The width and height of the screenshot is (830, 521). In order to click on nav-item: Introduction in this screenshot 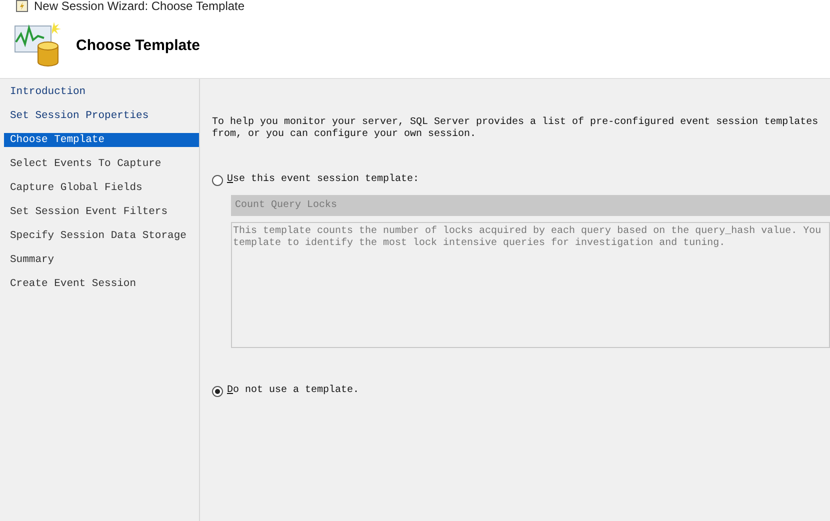, I will do `click(101, 92)`.